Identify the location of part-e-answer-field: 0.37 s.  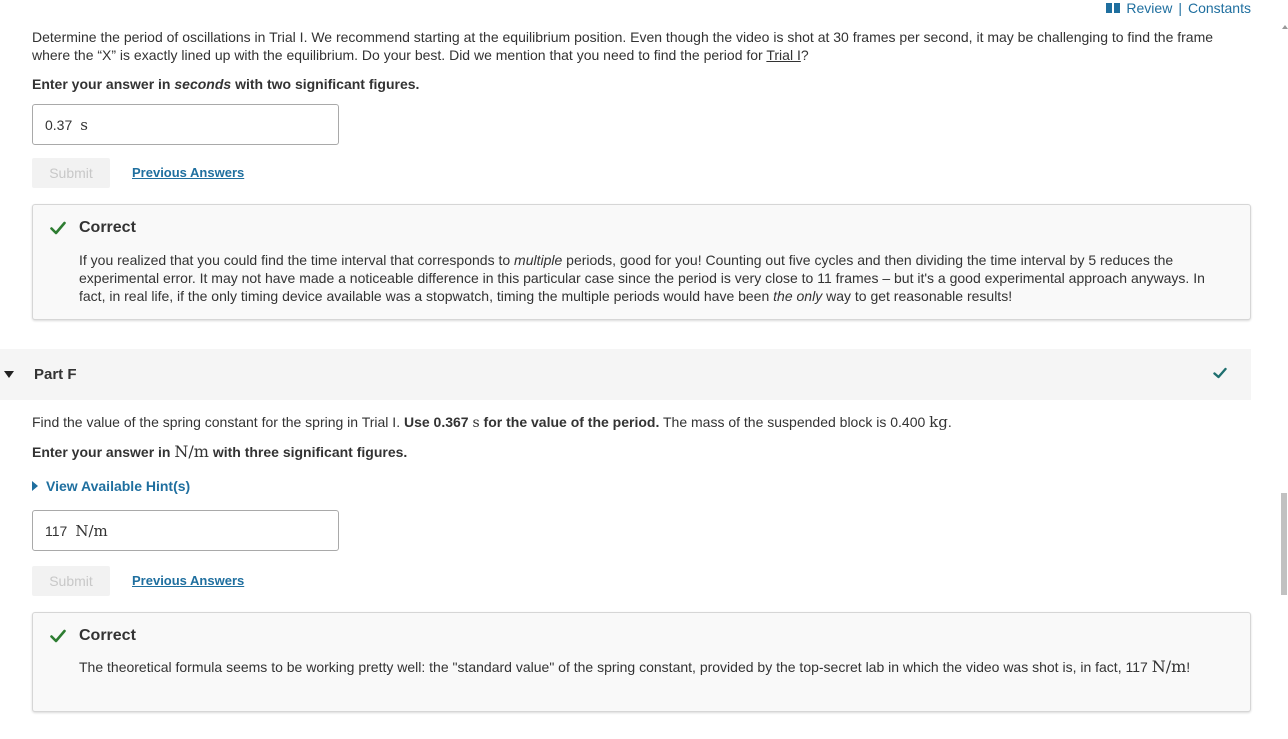
(185, 124).